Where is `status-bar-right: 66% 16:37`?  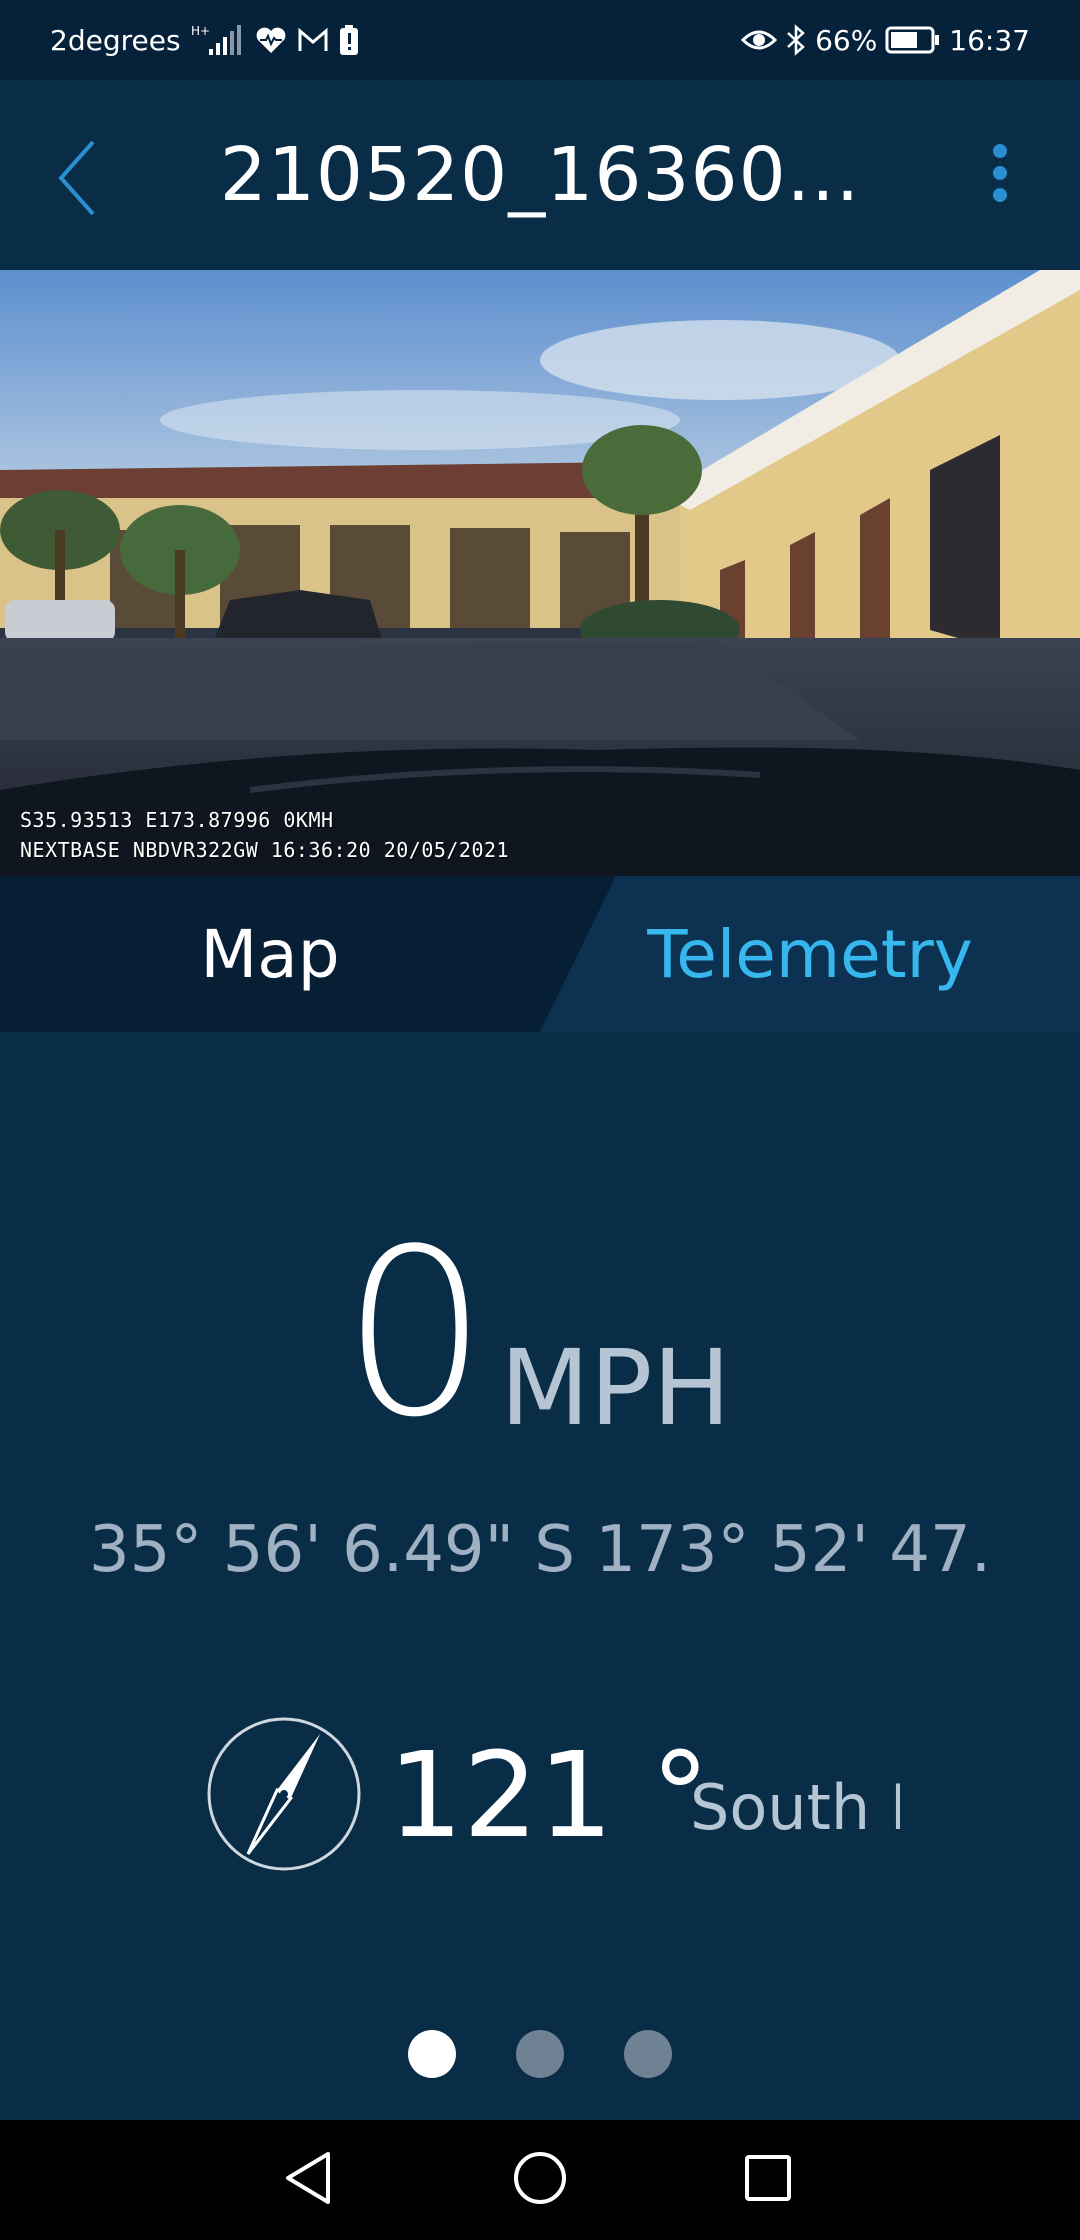 status-bar-right: 66% 16:37 is located at coordinates (885, 40).